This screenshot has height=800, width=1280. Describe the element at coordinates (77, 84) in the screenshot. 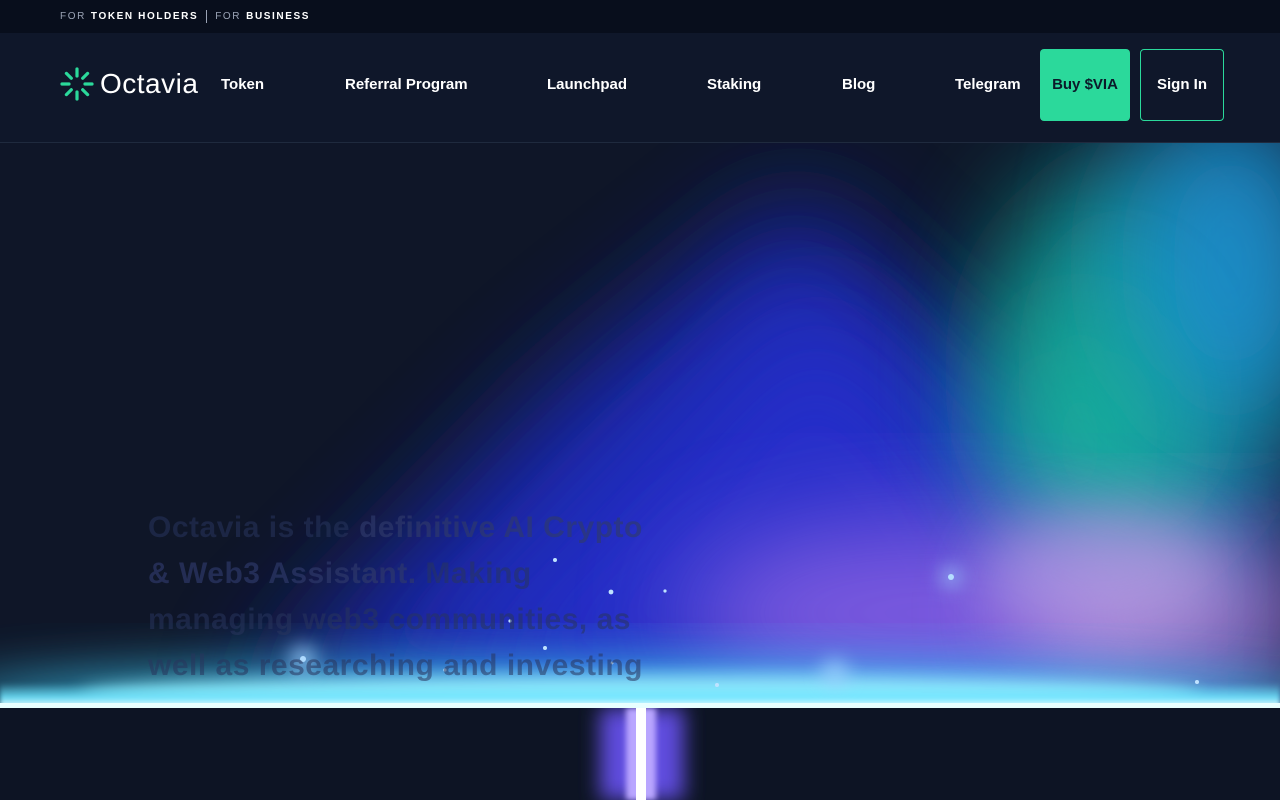

I see `octavia-logo-icon` at that location.